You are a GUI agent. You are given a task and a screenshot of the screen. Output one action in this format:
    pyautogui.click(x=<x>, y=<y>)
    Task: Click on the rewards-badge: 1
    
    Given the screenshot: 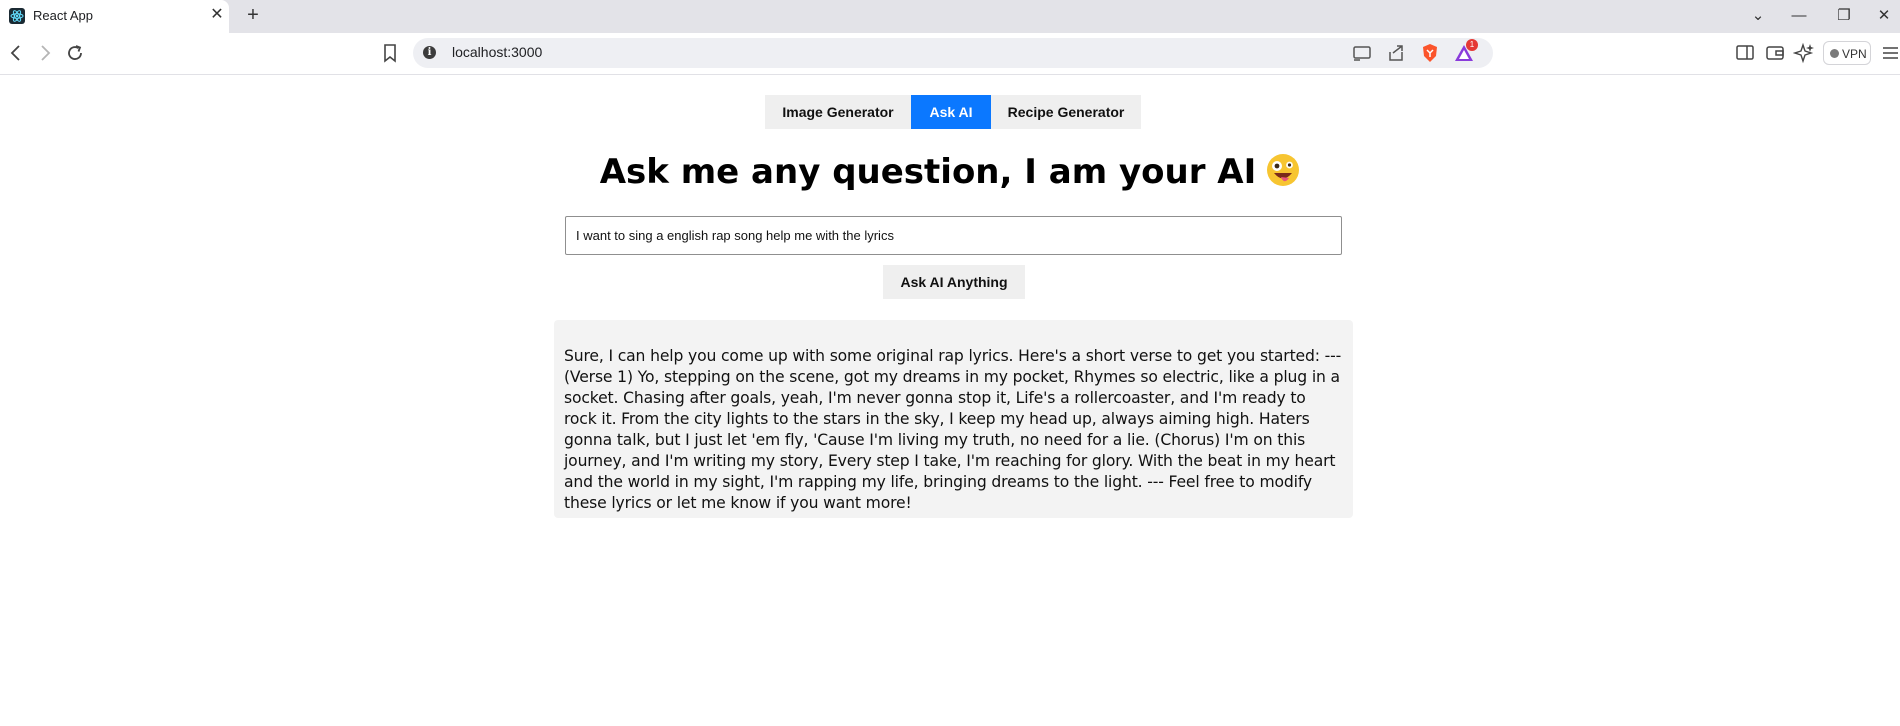 What is the action you would take?
    pyautogui.click(x=1472, y=45)
    